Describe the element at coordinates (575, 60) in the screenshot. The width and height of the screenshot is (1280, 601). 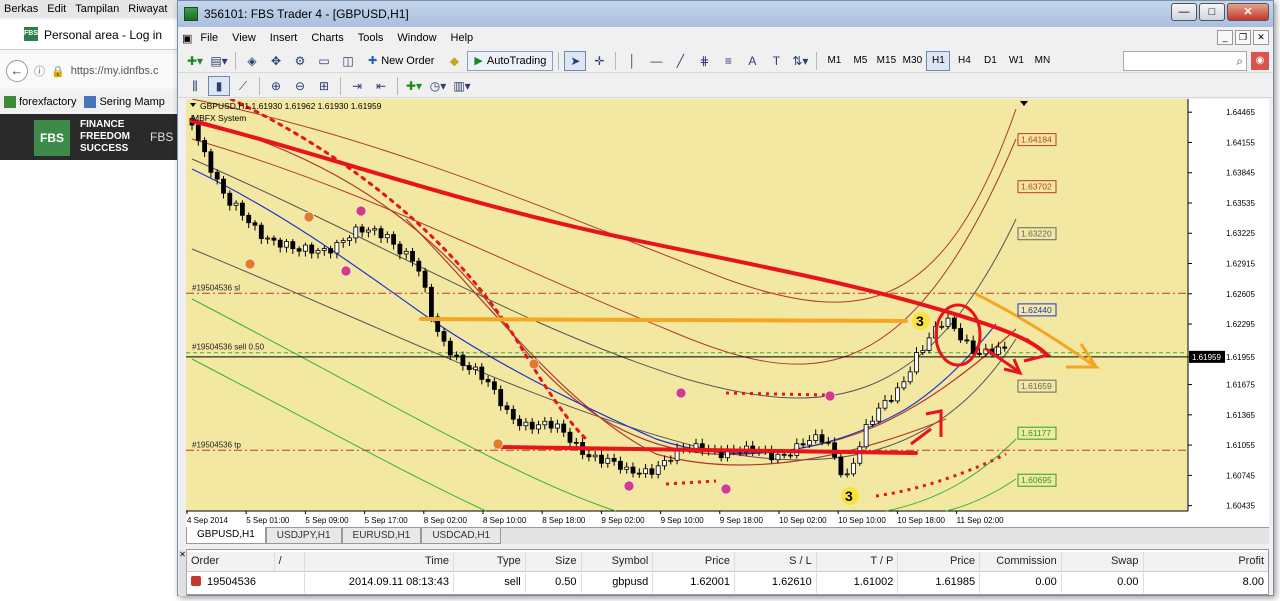
I see `cursor-icon: ➤` at that location.